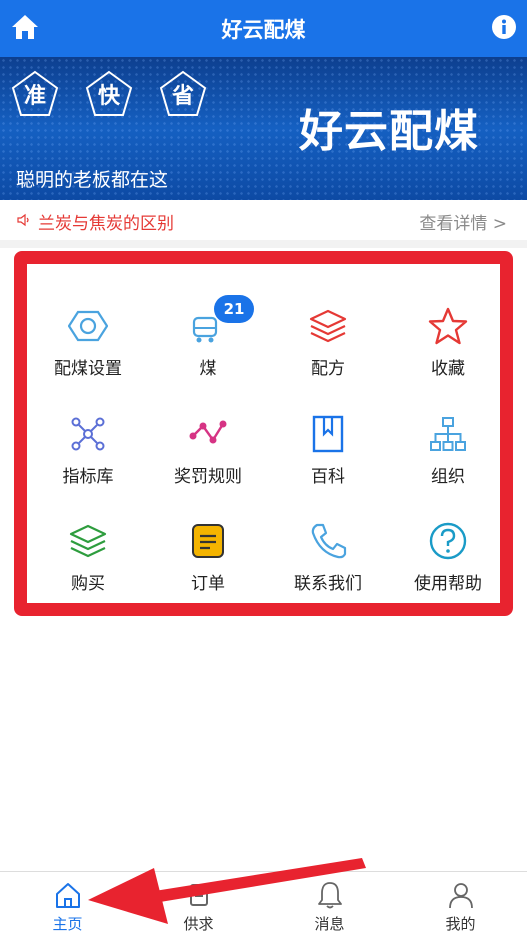 The width and height of the screenshot is (527, 936). What do you see at coordinates (88, 584) in the screenshot?
I see `menu-item-label: 购买` at bounding box center [88, 584].